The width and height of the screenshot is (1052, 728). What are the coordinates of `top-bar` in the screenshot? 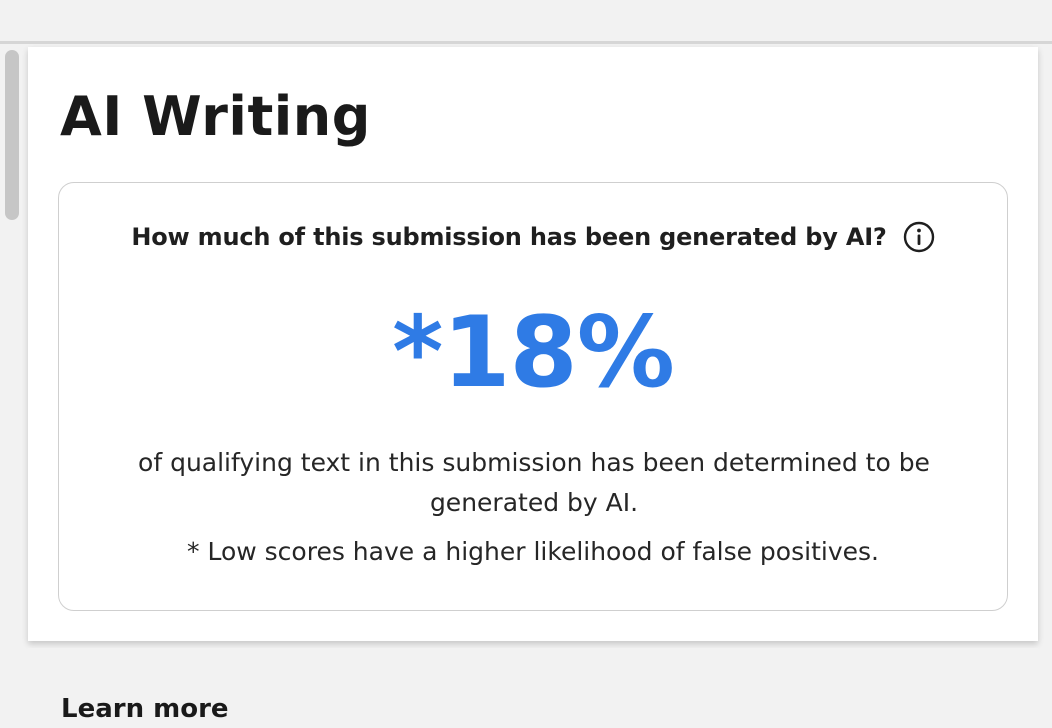 It's located at (526, 22).